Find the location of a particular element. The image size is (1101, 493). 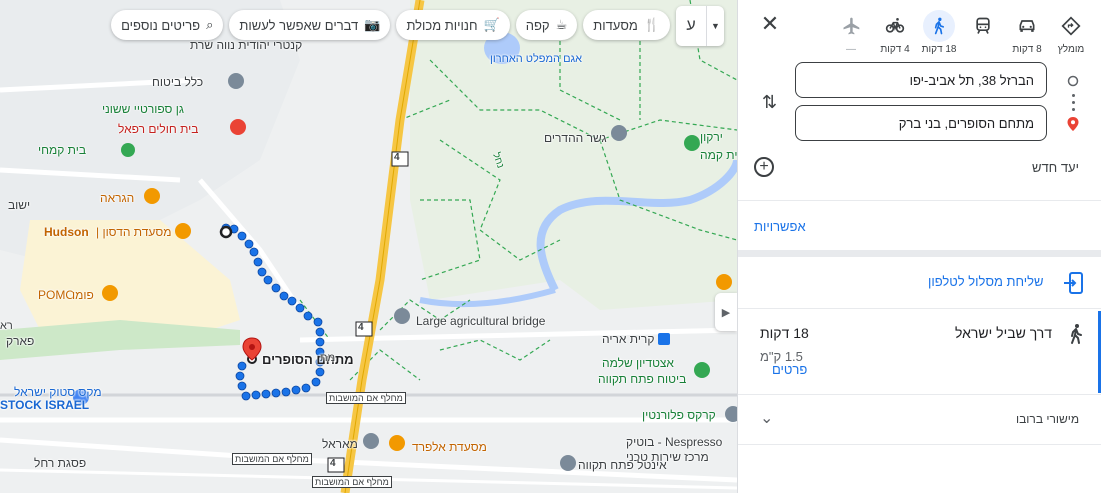

map-label-lake: אגם המפלט האחרון is located at coordinates (536, 59).